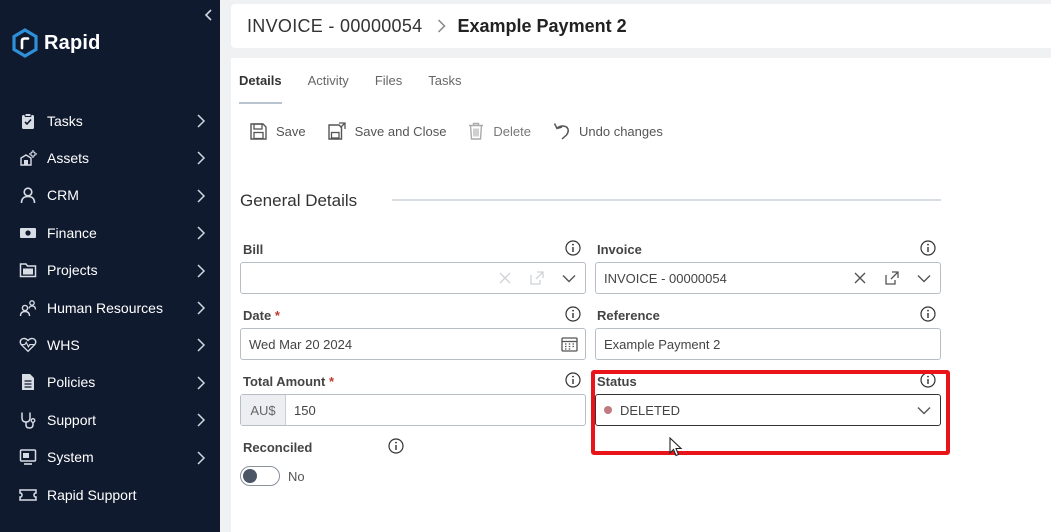 This screenshot has height=532, width=1051. Describe the element at coordinates (257, 315) in the screenshot. I see `date-label-text: Date` at that location.